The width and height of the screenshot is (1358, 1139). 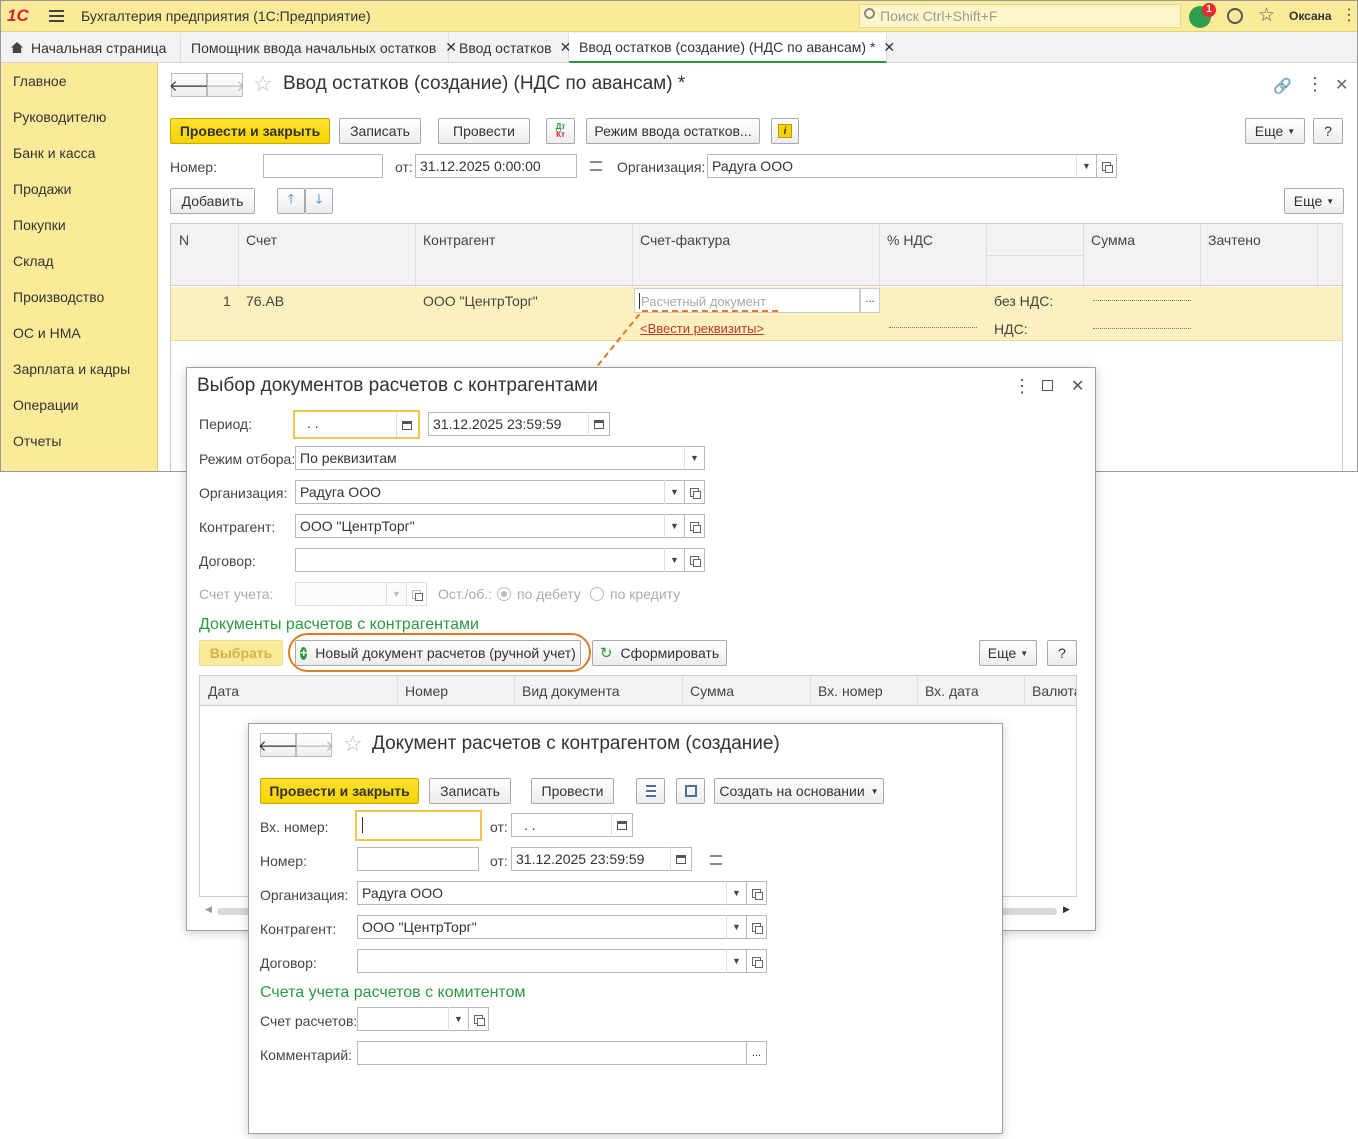 What do you see at coordinates (799, 791) in the screenshot?
I see `create-basis-button: Создать на основании ▼` at bounding box center [799, 791].